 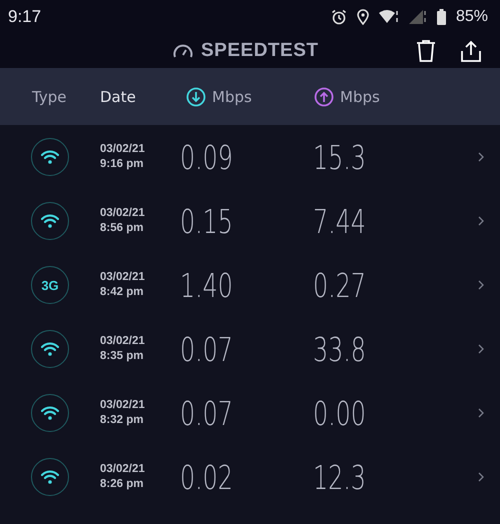 What do you see at coordinates (206, 477) in the screenshot?
I see `download-speed: 0.02` at bounding box center [206, 477].